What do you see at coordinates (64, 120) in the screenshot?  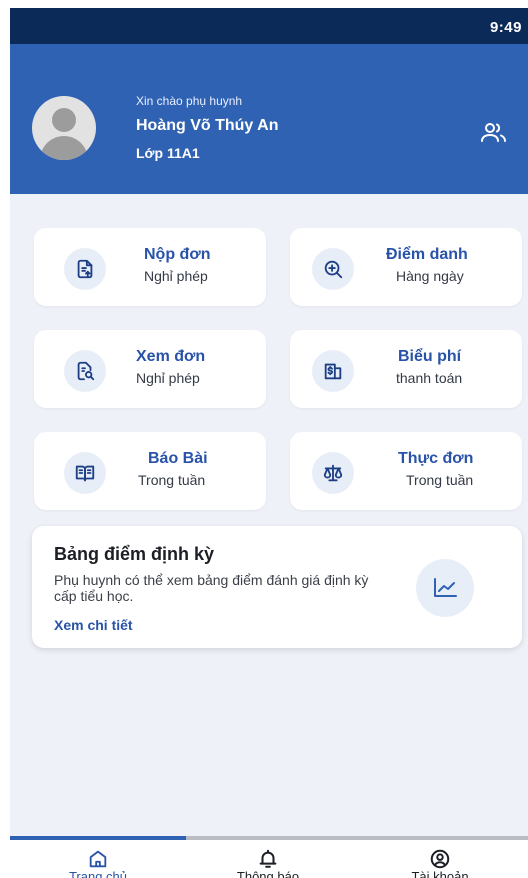 I see `avatar-head` at bounding box center [64, 120].